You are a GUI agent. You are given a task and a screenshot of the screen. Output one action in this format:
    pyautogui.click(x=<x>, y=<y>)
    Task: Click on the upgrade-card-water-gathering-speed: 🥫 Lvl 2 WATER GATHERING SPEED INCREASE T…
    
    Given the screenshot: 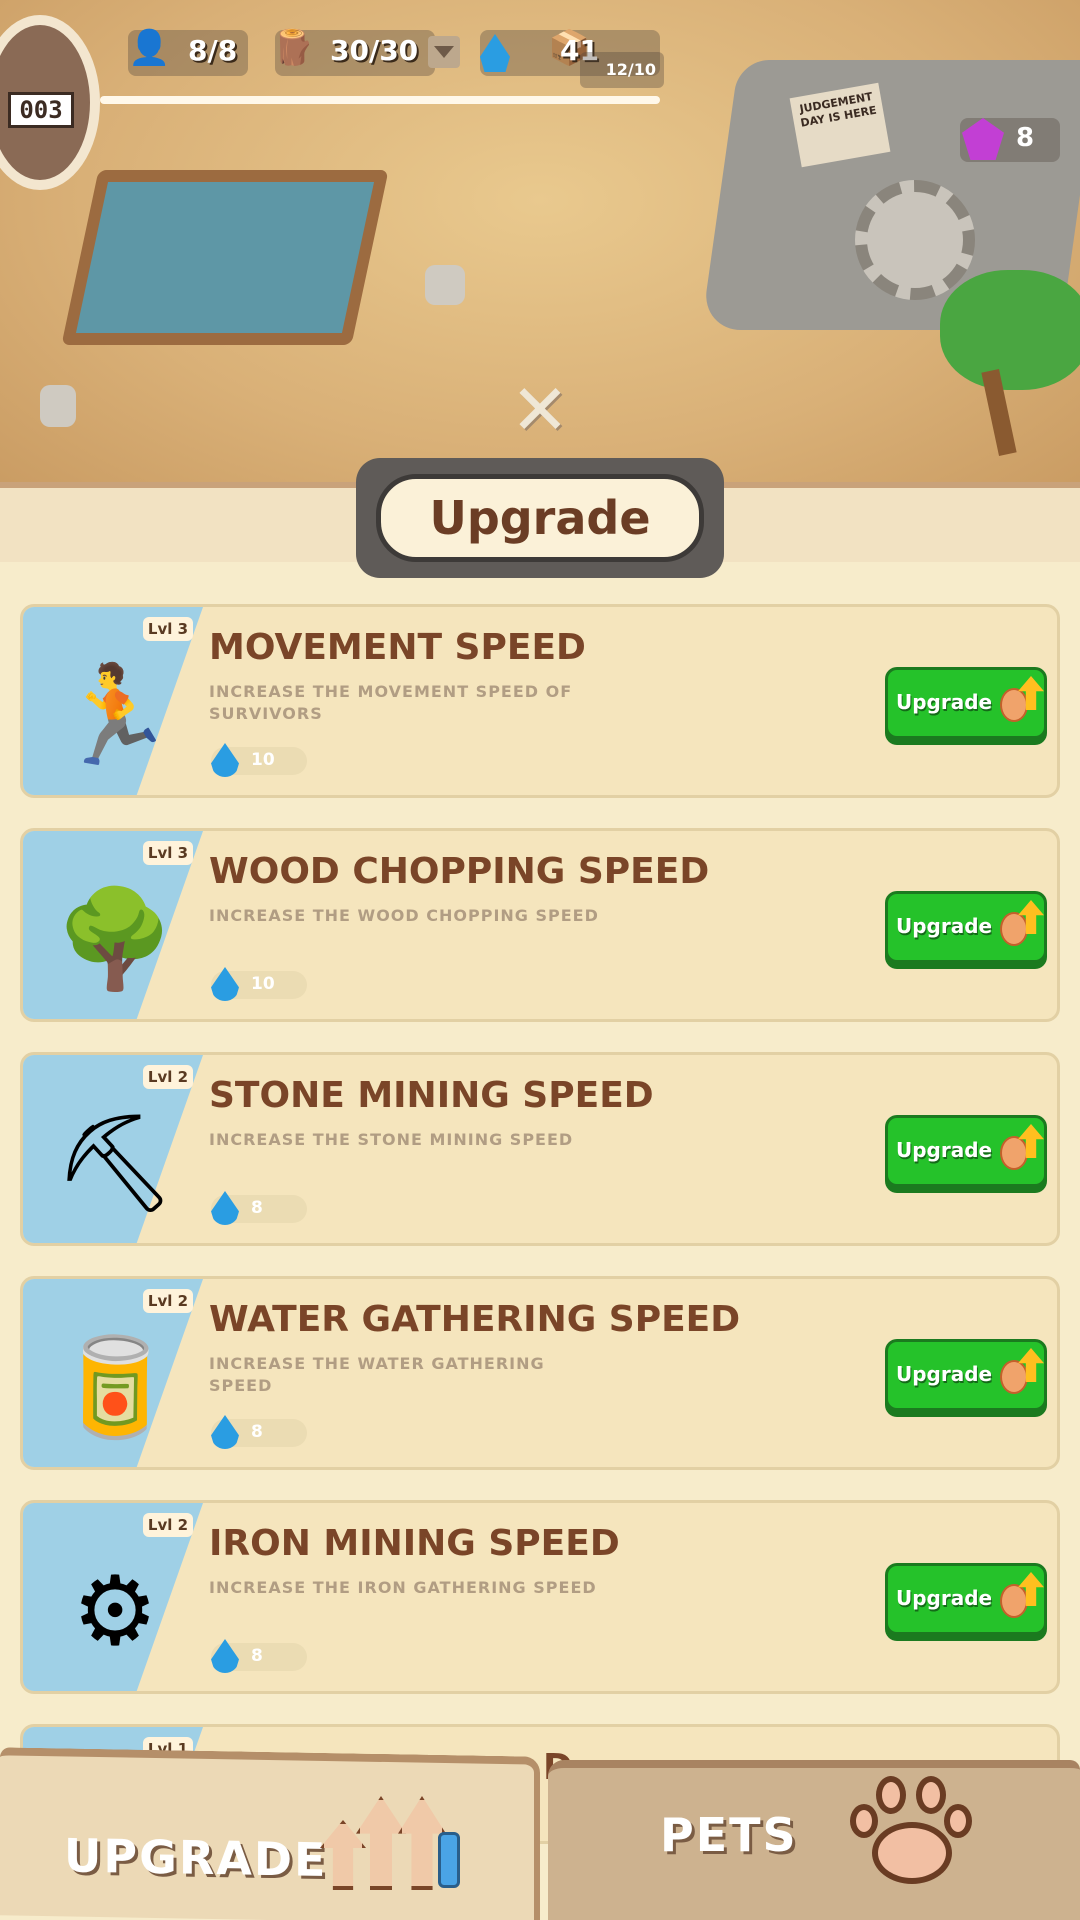 What is the action you would take?
    pyautogui.click(x=540, y=1373)
    